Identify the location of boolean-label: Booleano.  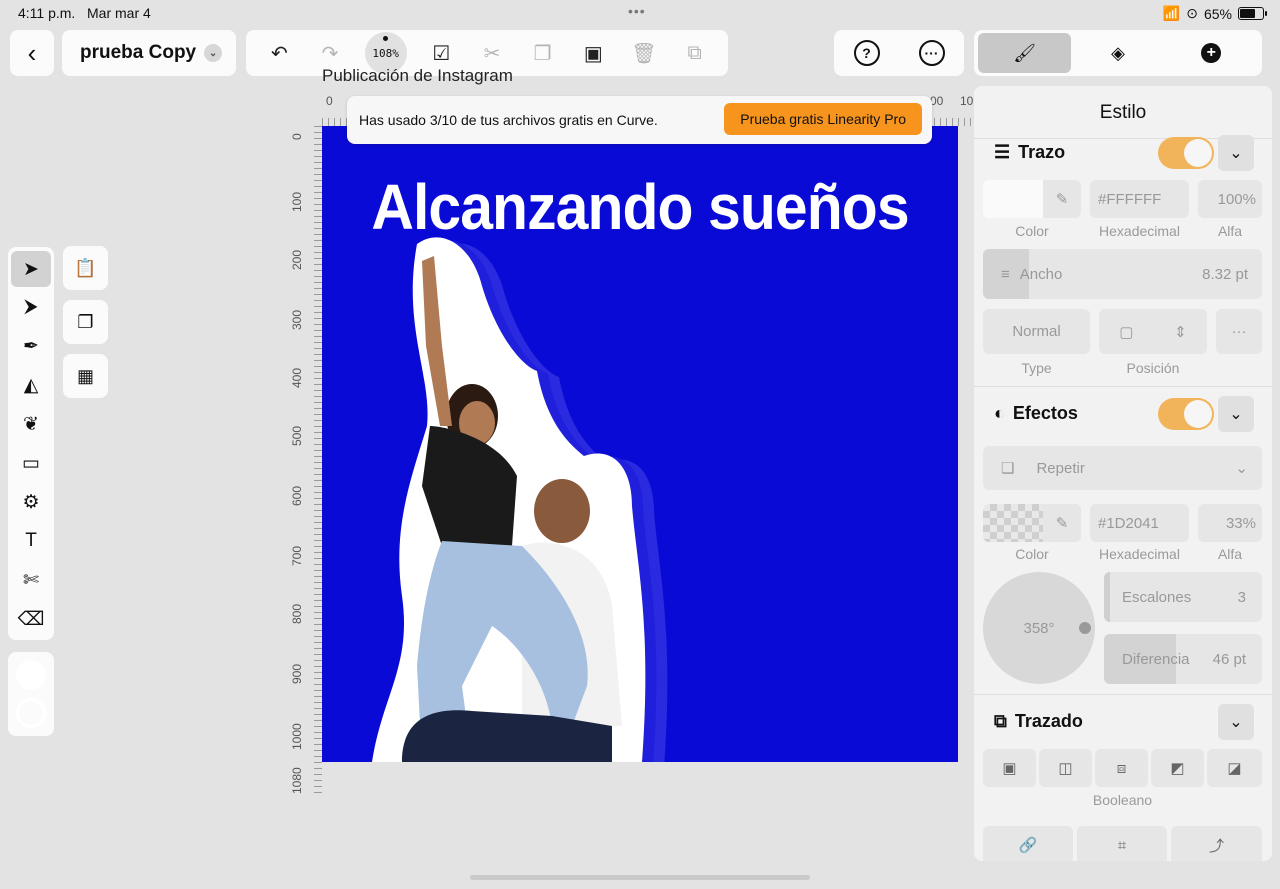
(1122, 800).